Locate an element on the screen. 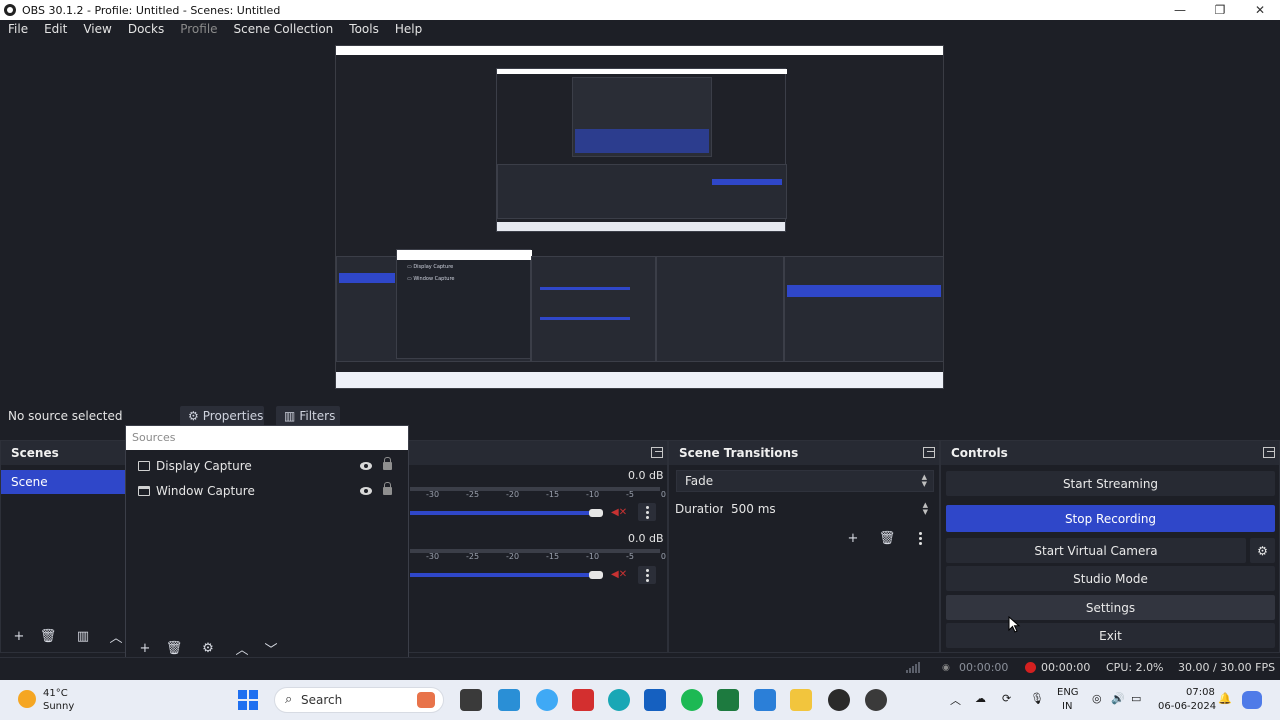  clock-time: 07:08 is located at coordinates (1200, 692).